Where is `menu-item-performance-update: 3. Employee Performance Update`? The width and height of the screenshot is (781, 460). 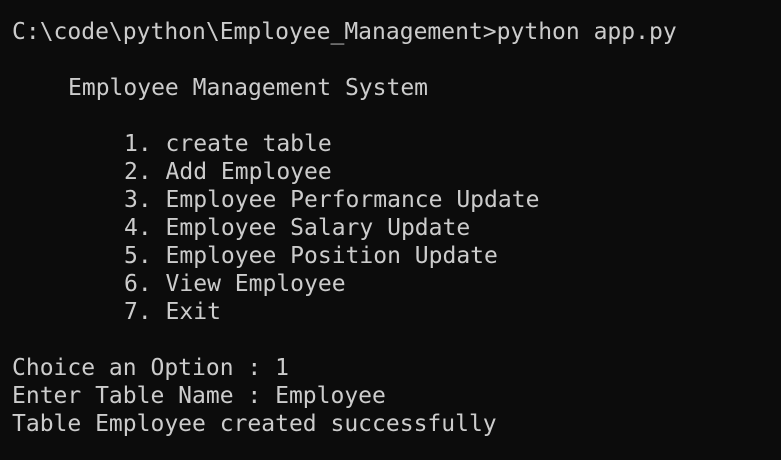 menu-item-performance-update: 3. Employee Performance Update is located at coordinates (332, 200).